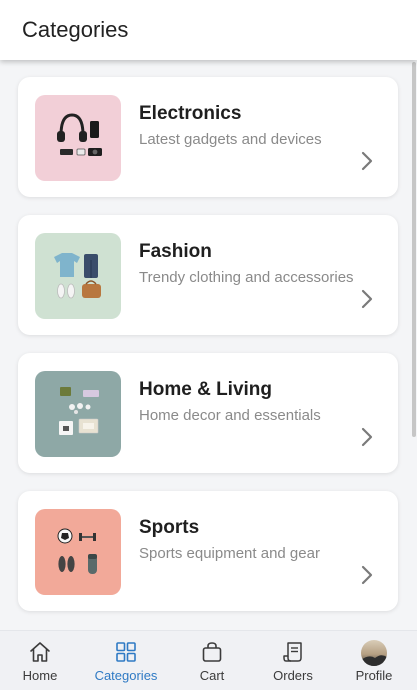  What do you see at coordinates (40, 675) in the screenshot?
I see `nav-label: Home` at bounding box center [40, 675].